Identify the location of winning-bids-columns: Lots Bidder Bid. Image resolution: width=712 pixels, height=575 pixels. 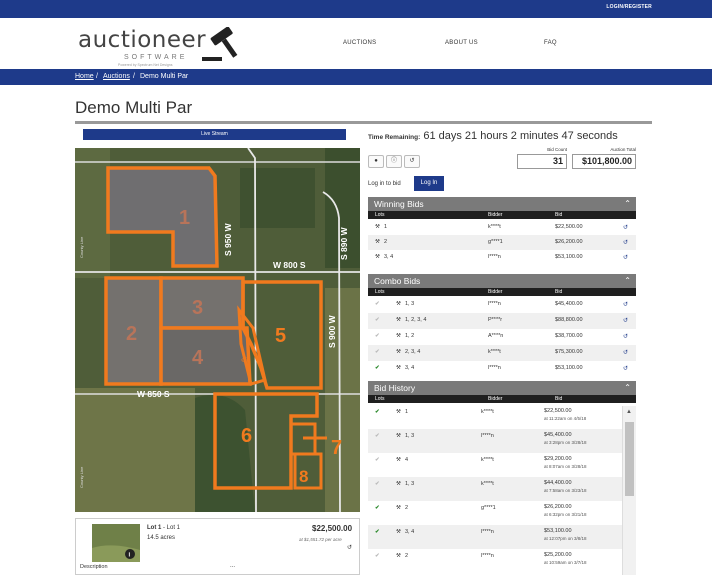
(502, 215).